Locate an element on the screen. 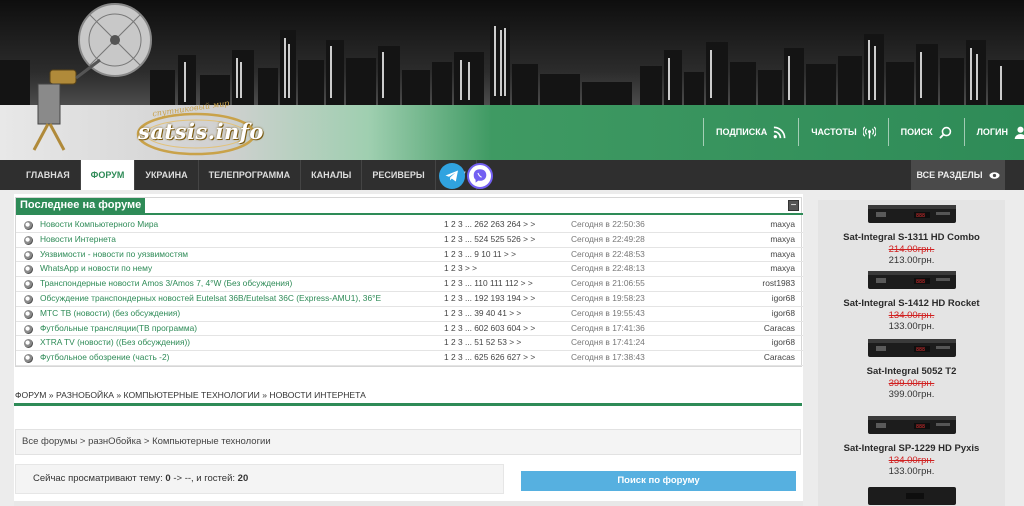 The height and width of the screenshot is (506, 1024). search-icon is located at coordinates (944, 132).